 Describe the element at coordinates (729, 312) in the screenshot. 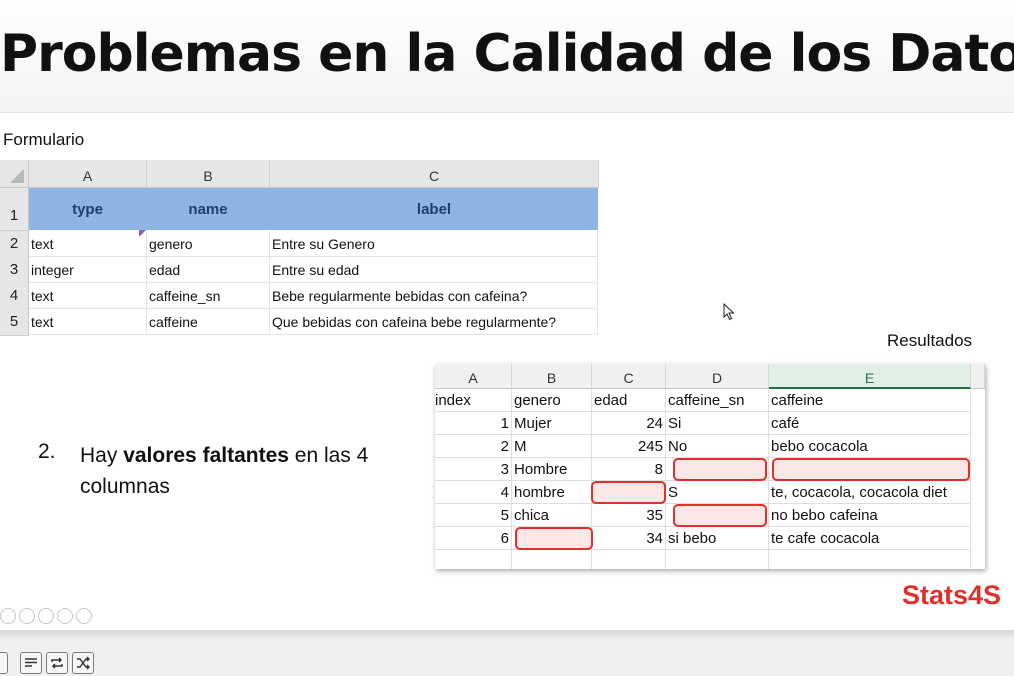

I see `mouse-cursor-icon` at that location.